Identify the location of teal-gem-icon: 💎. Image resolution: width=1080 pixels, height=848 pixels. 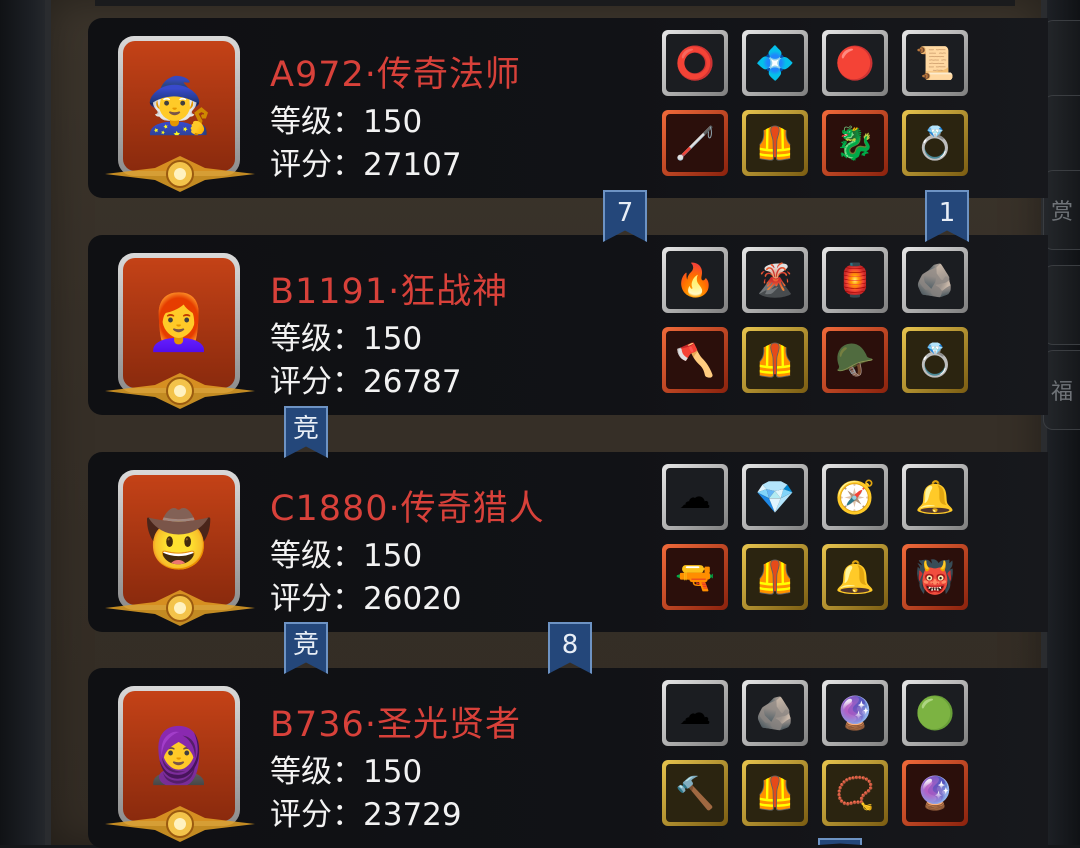
(775, 497).